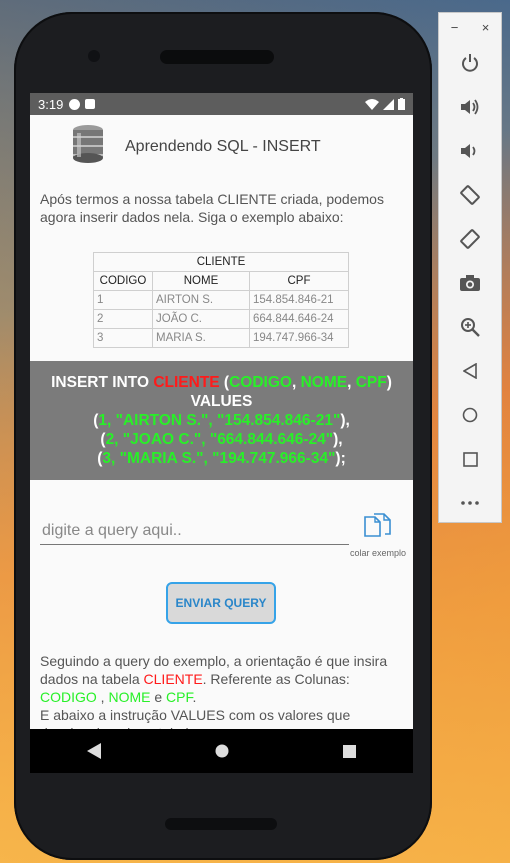  I want to click on table-cell: 194.747.966-34, so click(299, 338).